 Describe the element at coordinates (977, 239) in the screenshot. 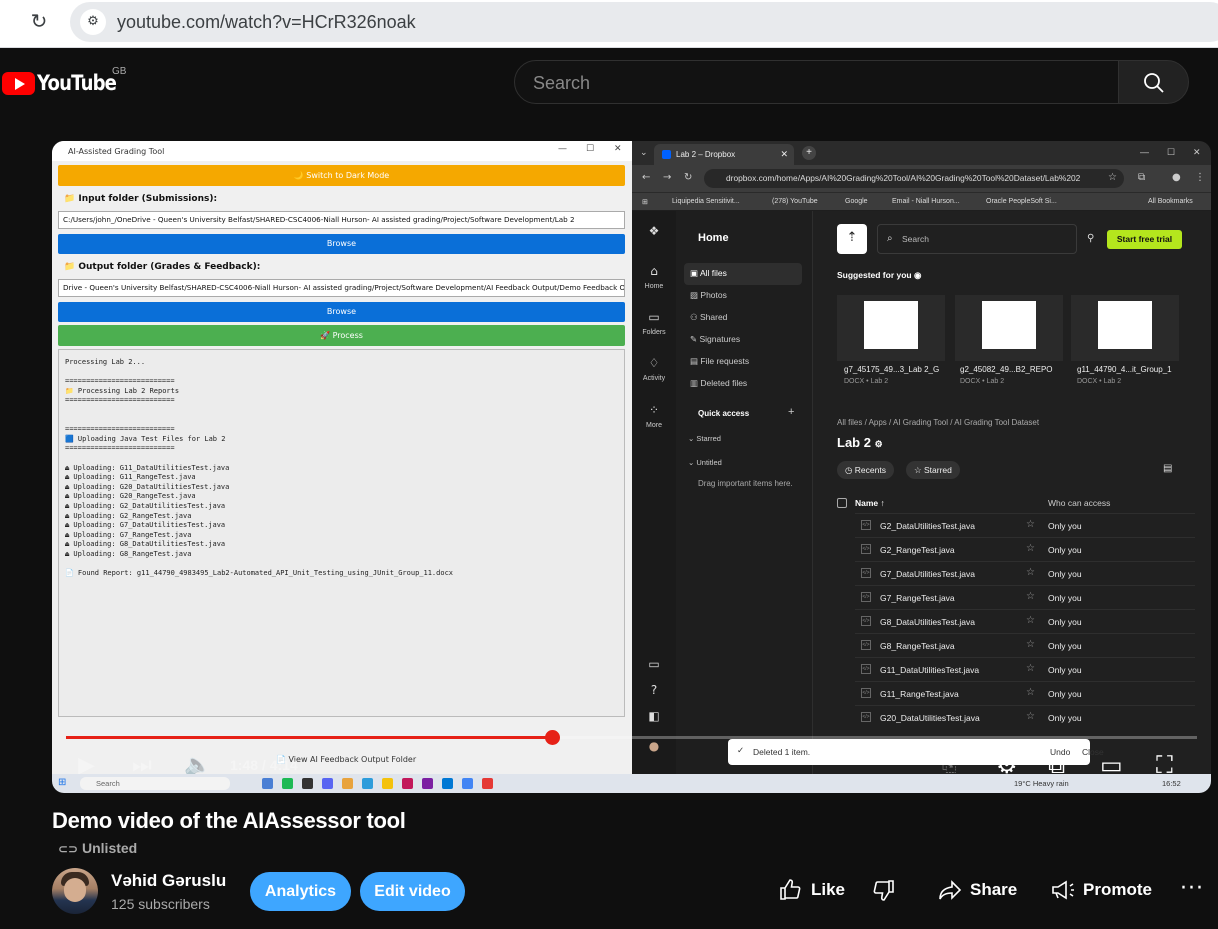

I see `dropbox-search-input: ⌕ Search` at that location.